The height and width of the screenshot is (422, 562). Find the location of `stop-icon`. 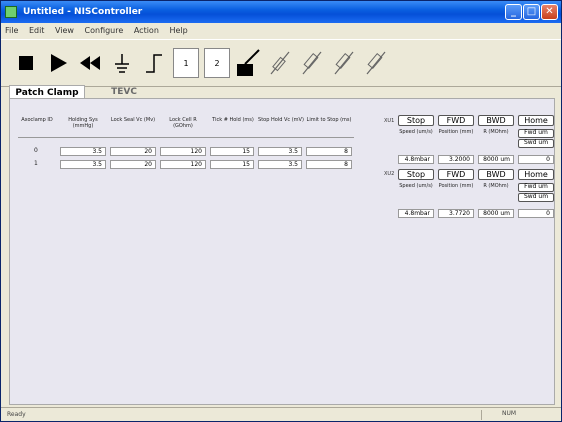

stop-icon is located at coordinates (26, 63).